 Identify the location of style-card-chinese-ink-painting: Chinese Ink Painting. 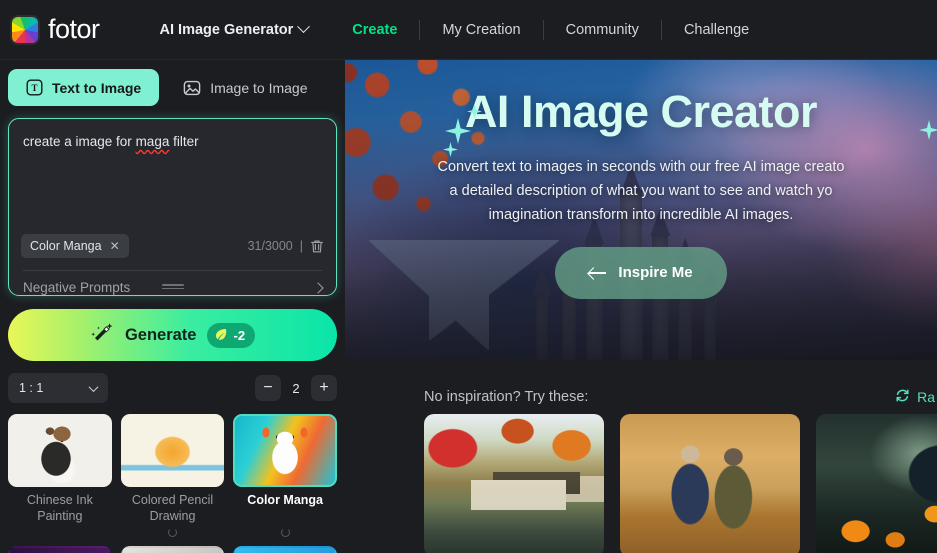
(60, 469).